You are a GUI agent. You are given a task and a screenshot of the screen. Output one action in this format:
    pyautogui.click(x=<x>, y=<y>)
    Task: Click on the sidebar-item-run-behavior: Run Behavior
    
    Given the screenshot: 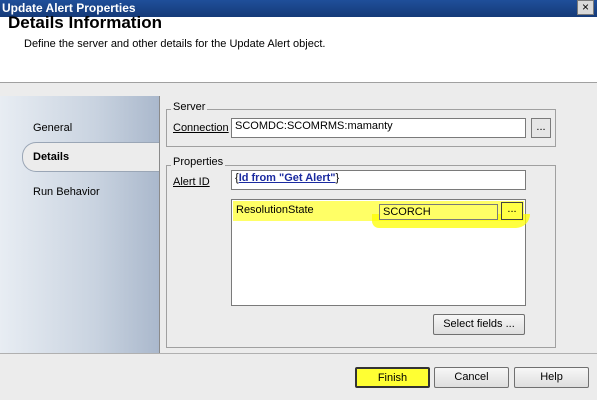 What is the action you would take?
    pyautogui.click(x=66, y=192)
    